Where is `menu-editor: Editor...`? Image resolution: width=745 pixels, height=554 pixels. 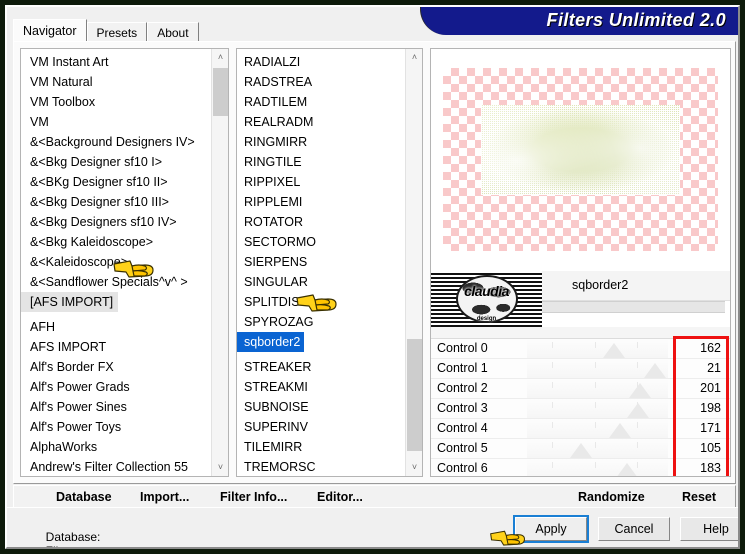 menu-editor: Editor... is located at coordinates (340, 497).